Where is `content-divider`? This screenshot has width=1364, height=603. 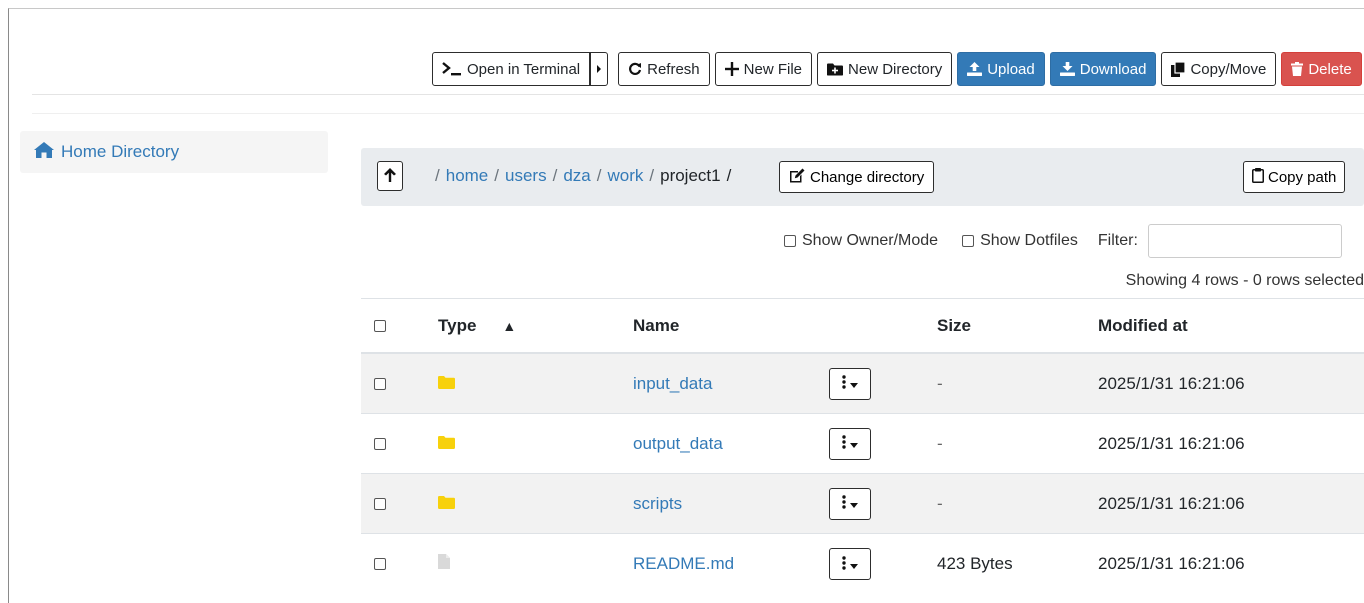
content-divider is located at coordinates (698, 113).